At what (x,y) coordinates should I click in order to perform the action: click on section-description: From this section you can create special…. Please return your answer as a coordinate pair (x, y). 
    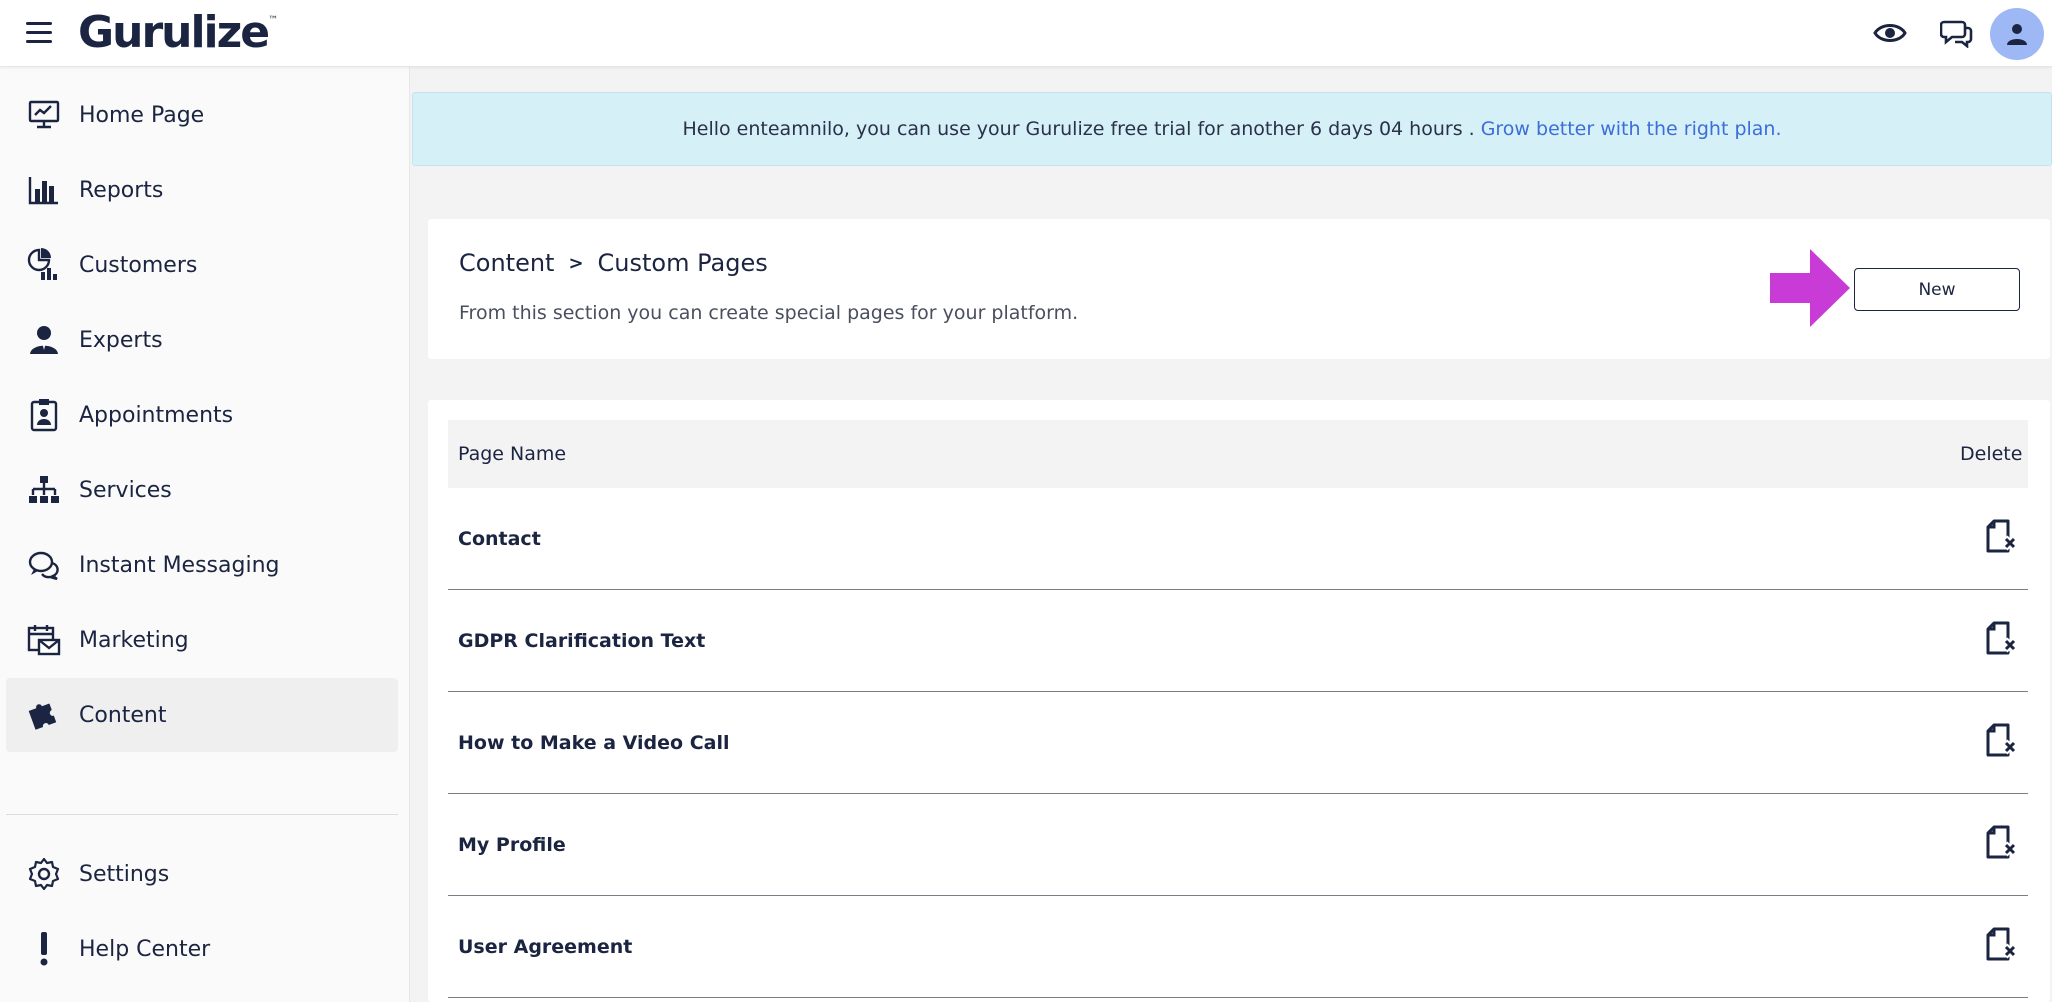
    Looking at the image, I should click on (769, 313).